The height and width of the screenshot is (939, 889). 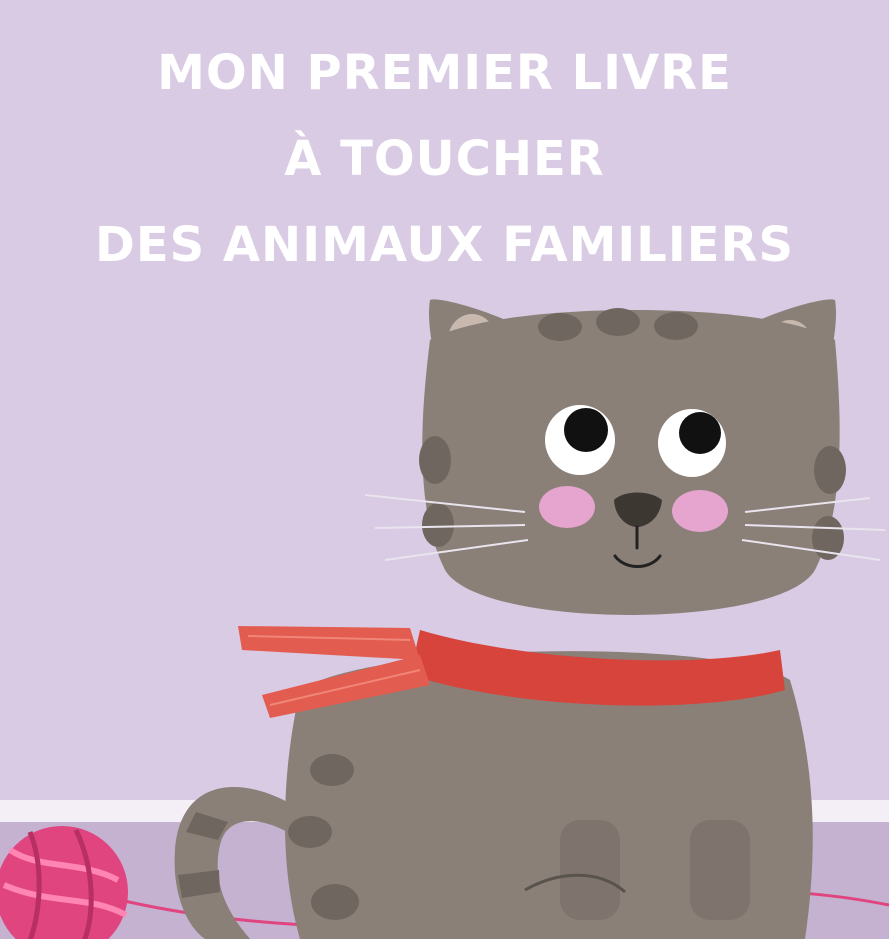 I want to click on cat-cheek-left, so click(x=567, y=507).